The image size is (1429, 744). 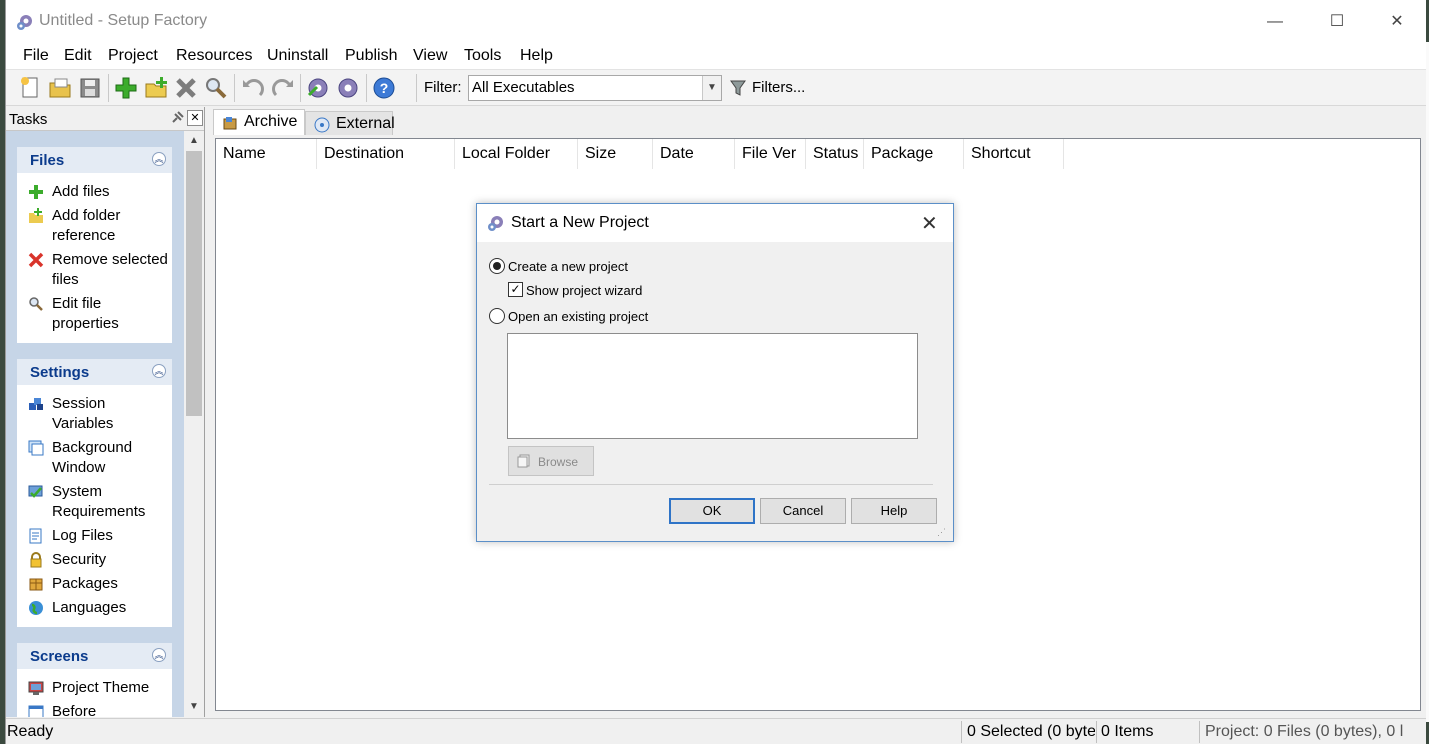 I want to click on dialog-divider, so click(x=711, y=484).